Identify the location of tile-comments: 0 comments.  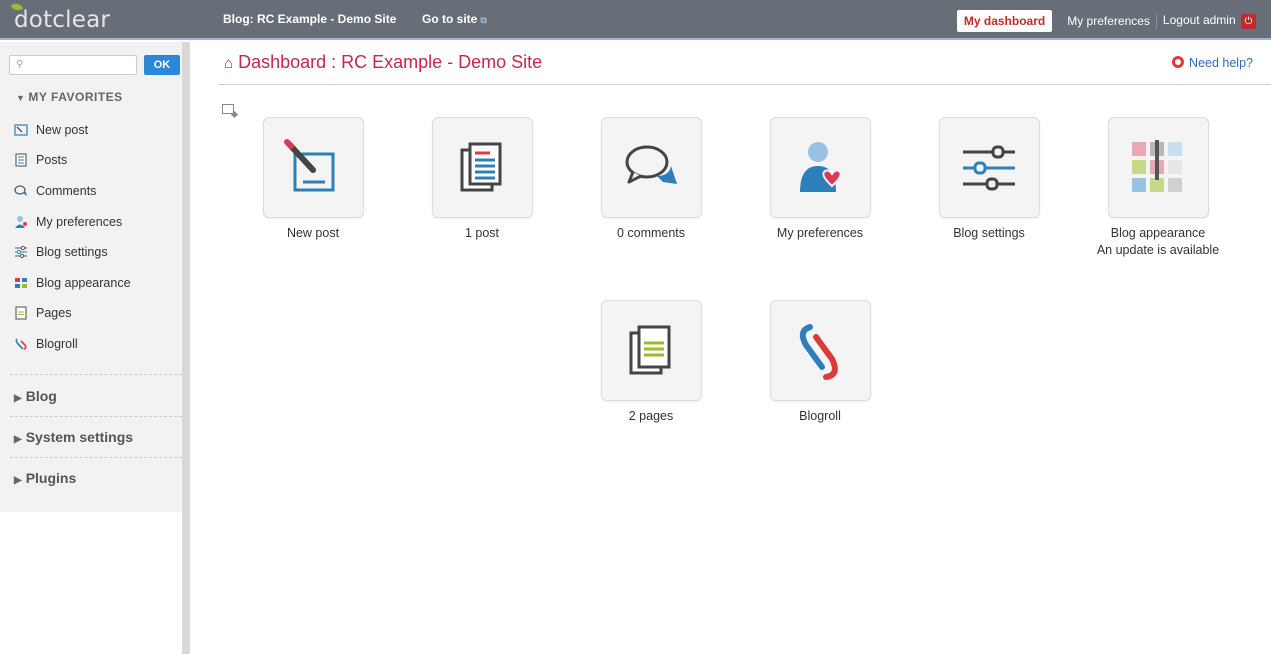
(651, 178).